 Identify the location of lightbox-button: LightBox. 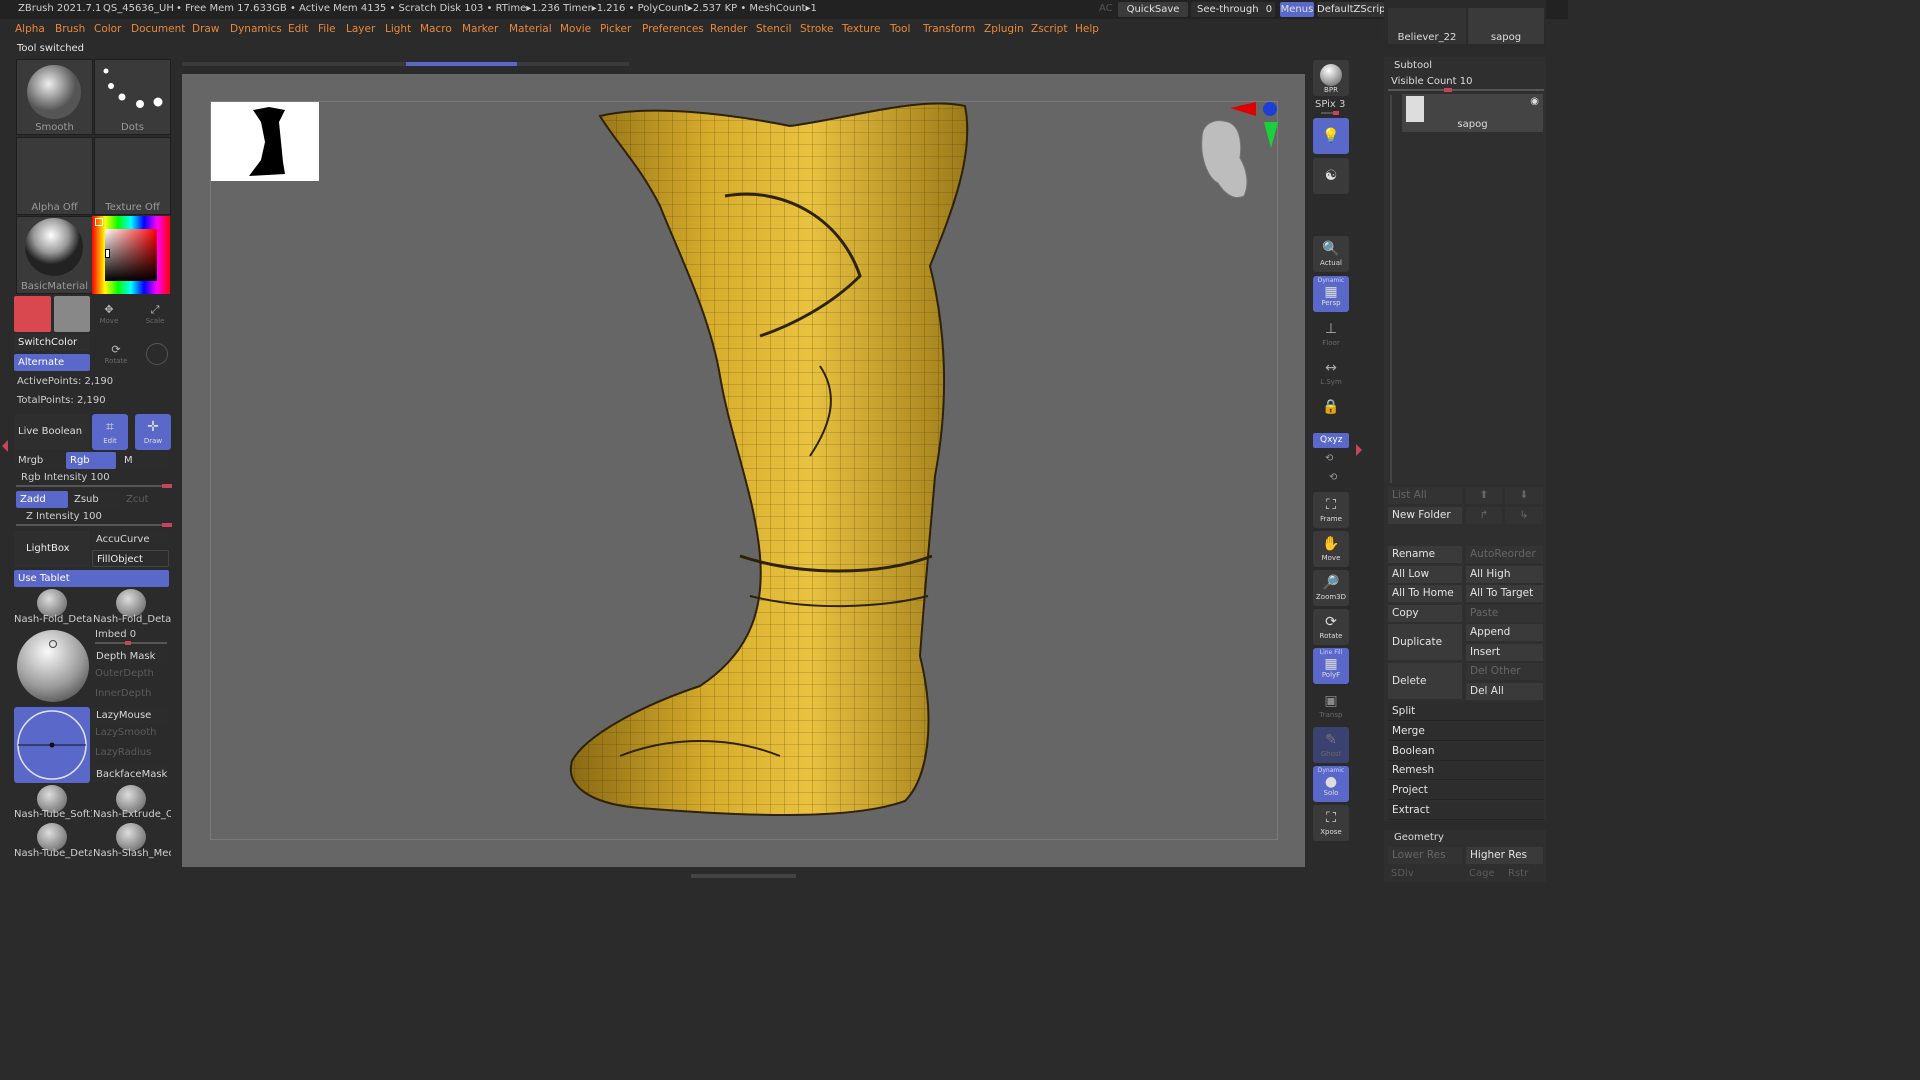
(52, 549).